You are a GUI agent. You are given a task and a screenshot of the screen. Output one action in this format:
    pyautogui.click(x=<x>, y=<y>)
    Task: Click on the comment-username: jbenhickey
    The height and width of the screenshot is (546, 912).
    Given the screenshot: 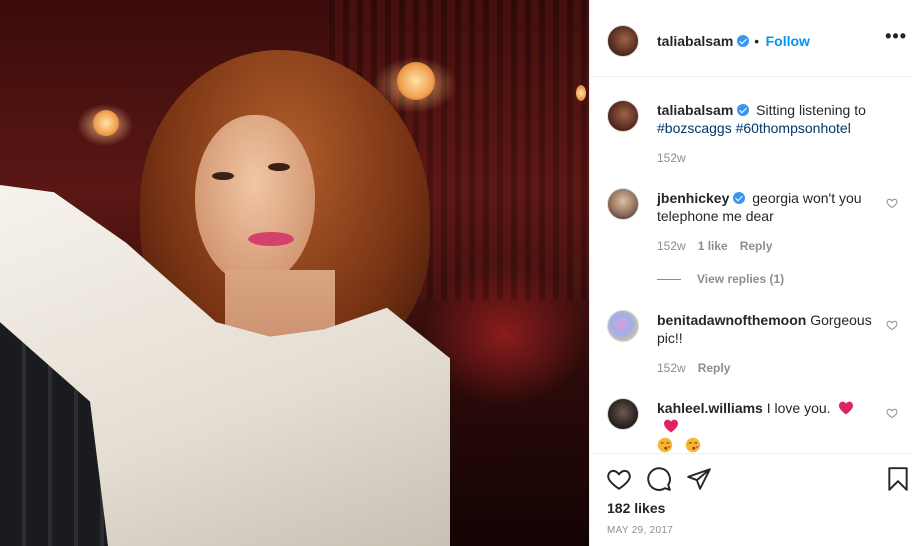 What is the action you would take?
    pyautogui.click(x=693, y=198)
    